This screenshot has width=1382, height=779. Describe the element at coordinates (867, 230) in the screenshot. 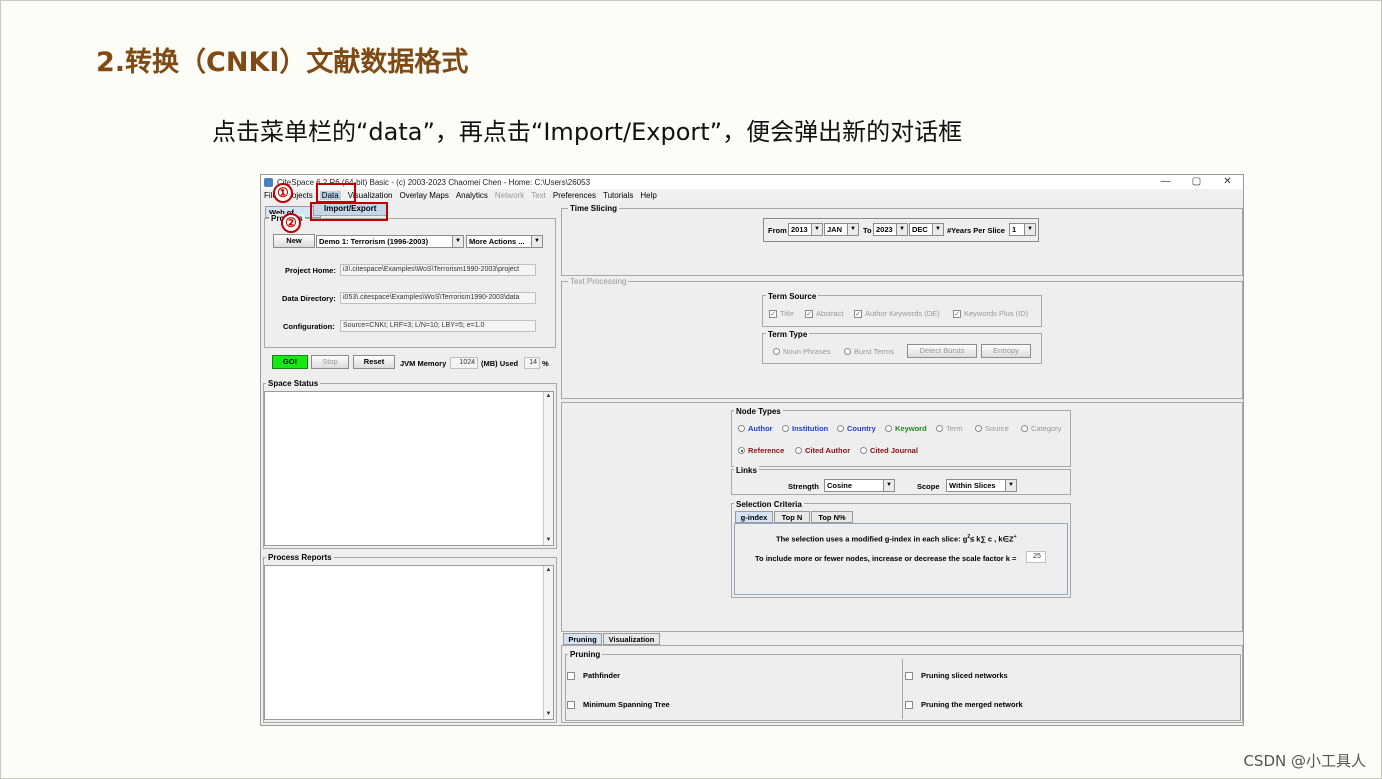

I see `to-label: To` at that location.